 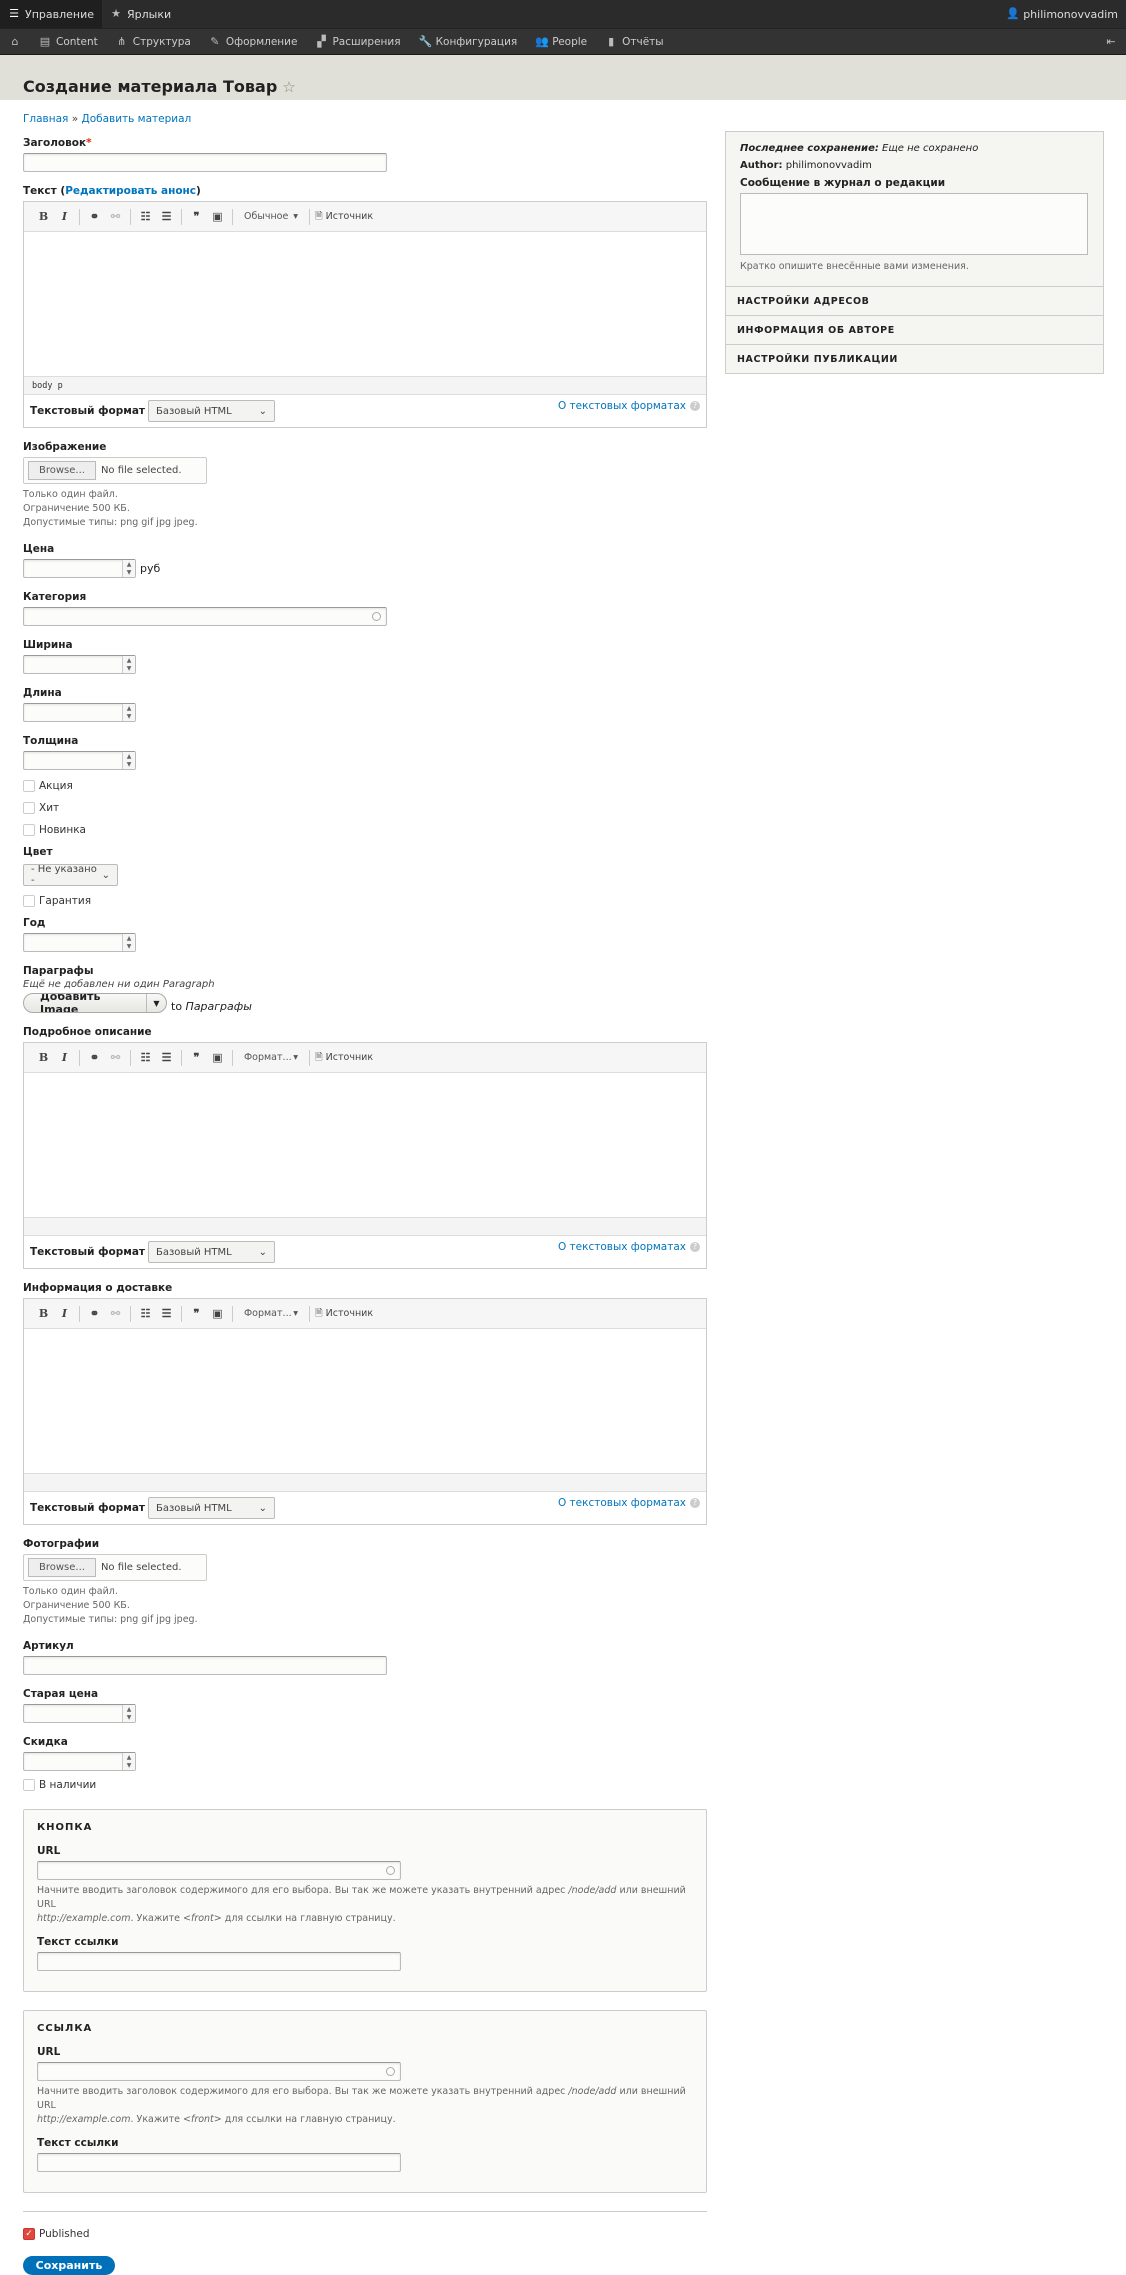 What do you see at coordinates (115, 1567) in the screenshot?
I see `photos-file-input: Browse... No file selected.` at bounding box center [115, 1567].